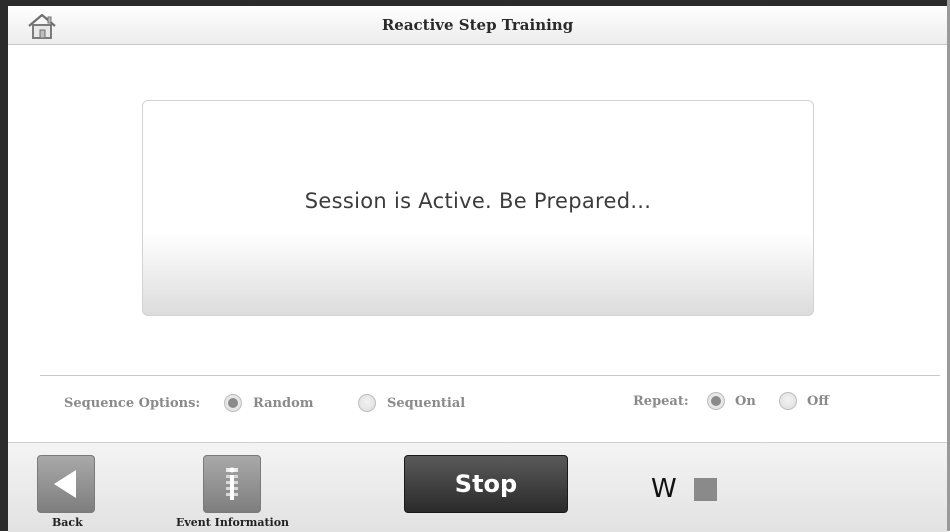 This screenshot has height=532, width=950. I want to click on radio-random-label: Random, so click(283, 403).